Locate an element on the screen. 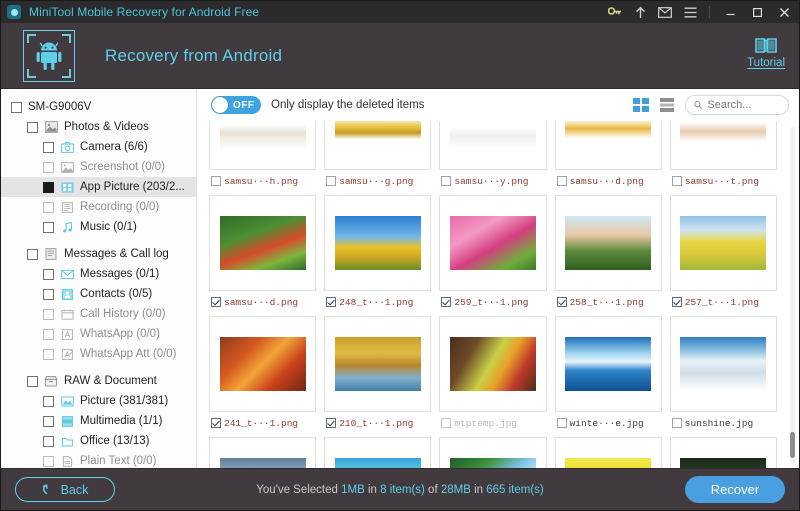  recover-button: Recover is located at coordinates (735, 489).